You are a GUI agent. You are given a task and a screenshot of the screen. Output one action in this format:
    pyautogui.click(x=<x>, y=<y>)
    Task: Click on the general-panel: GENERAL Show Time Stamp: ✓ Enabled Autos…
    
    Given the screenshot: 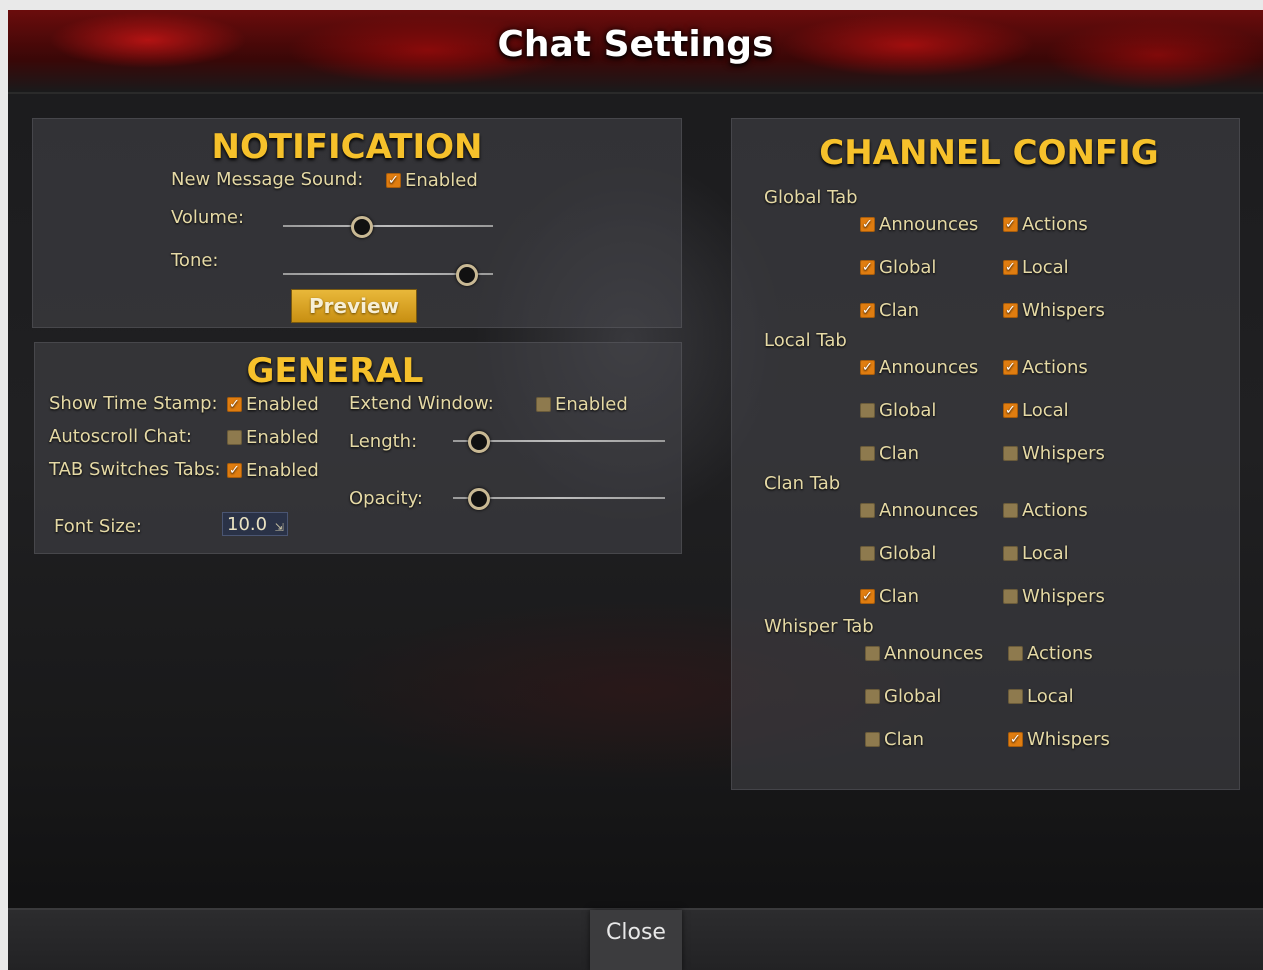 What is the action you would take?
    pyautogui.click(x=358, y=448)
    